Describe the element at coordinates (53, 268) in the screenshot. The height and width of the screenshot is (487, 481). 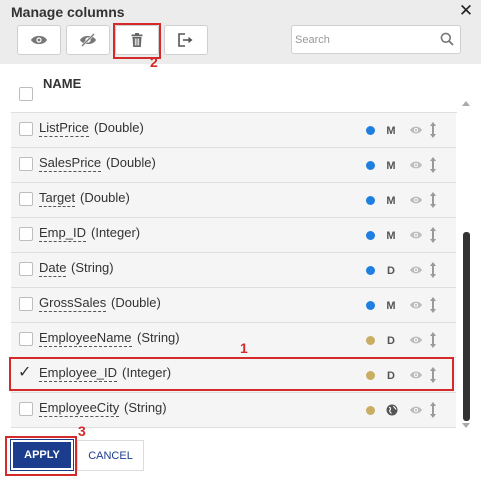
I see `column-name: Date` at that location.